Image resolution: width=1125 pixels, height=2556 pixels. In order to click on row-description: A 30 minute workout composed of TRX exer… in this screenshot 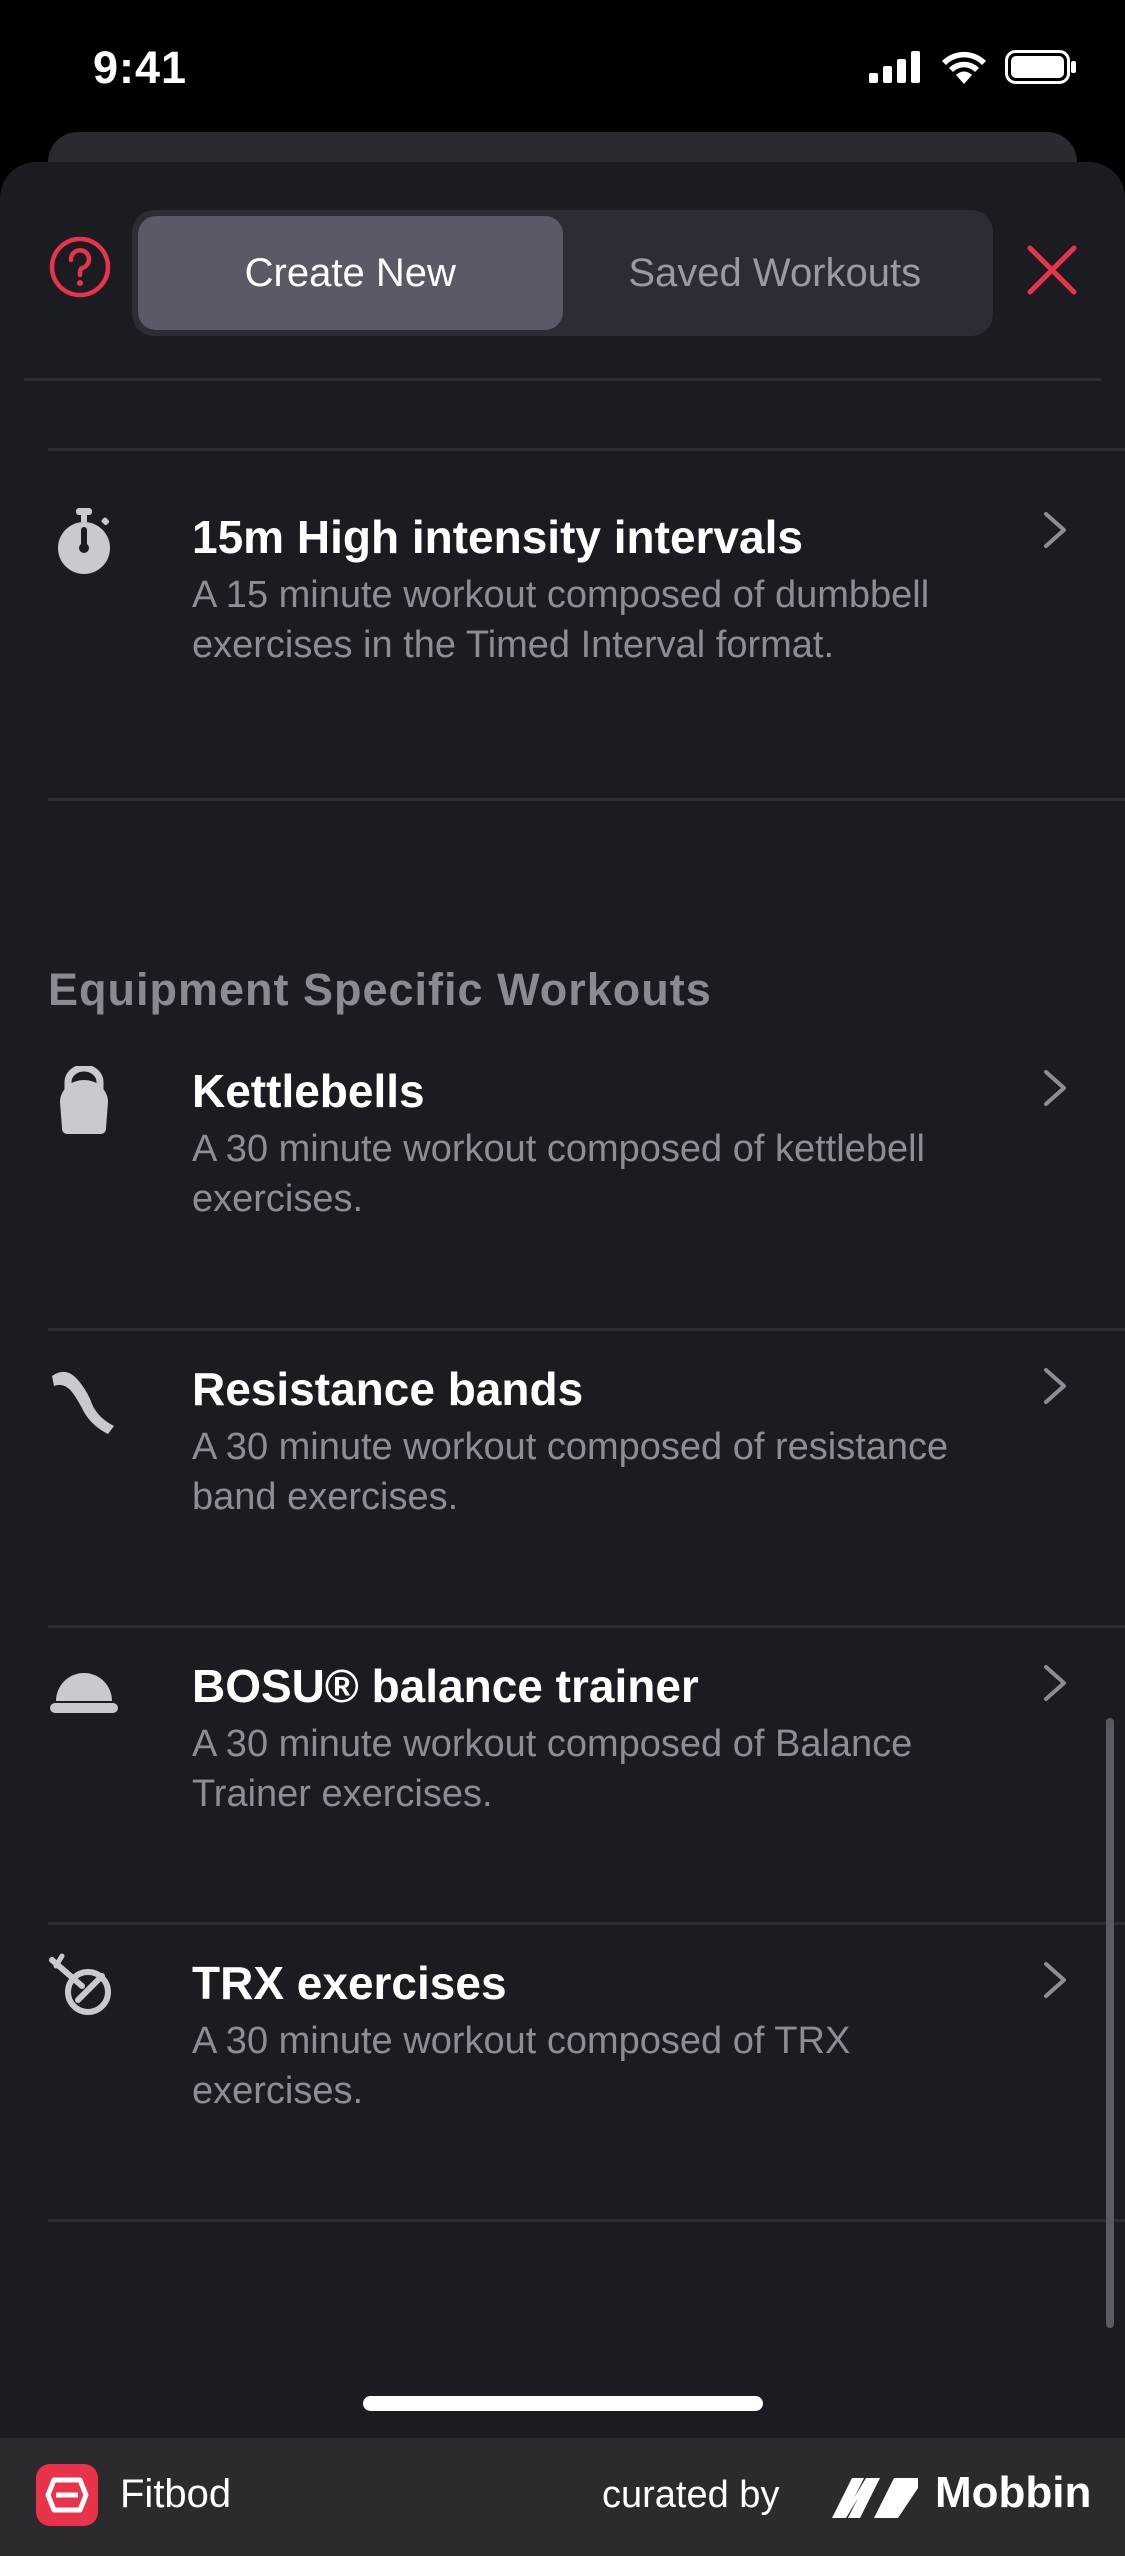, I will do `click(521, 2066)`.